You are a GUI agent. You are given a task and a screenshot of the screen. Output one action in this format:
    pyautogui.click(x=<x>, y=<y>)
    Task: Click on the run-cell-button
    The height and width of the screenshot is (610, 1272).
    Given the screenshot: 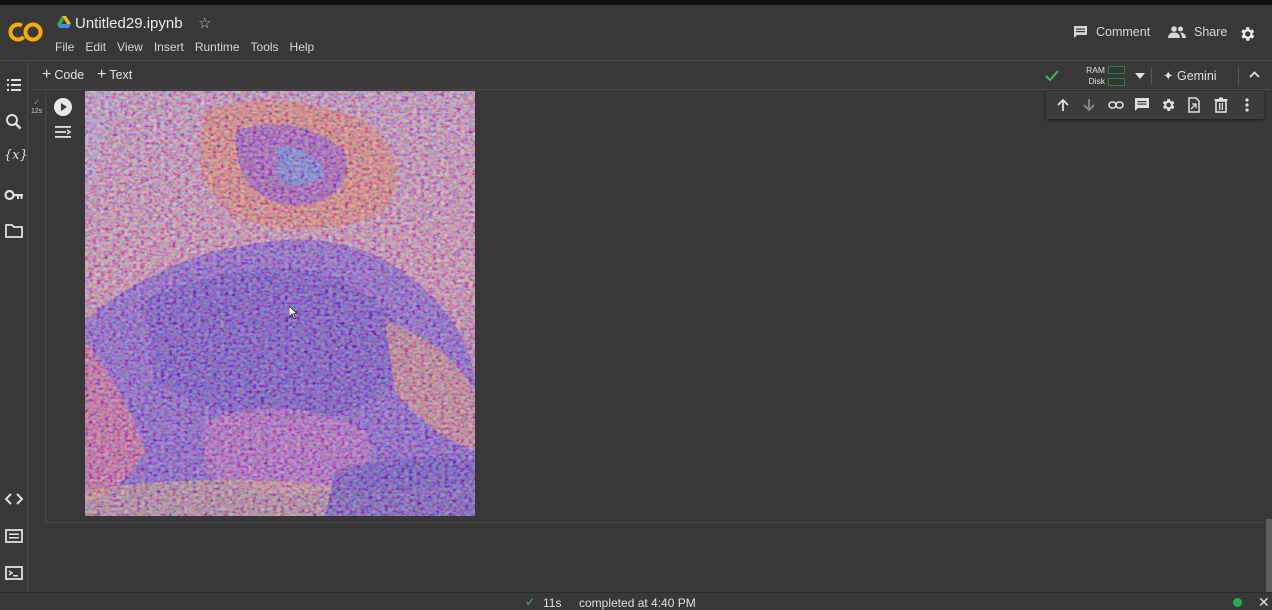 What is the action you would take?
    pyautogui.click(x=63, y=107)
    